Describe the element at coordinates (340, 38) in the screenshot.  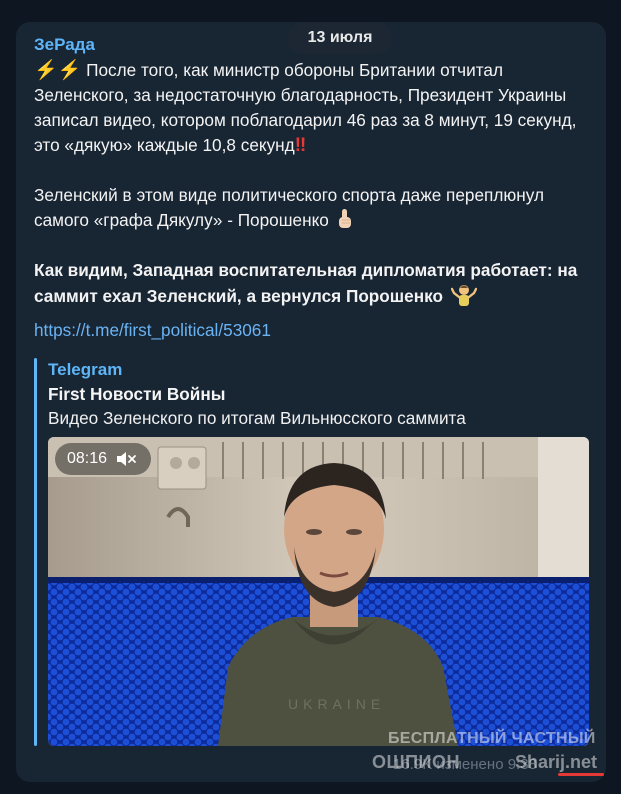
I see `date-separator: 13 июля` at that location.